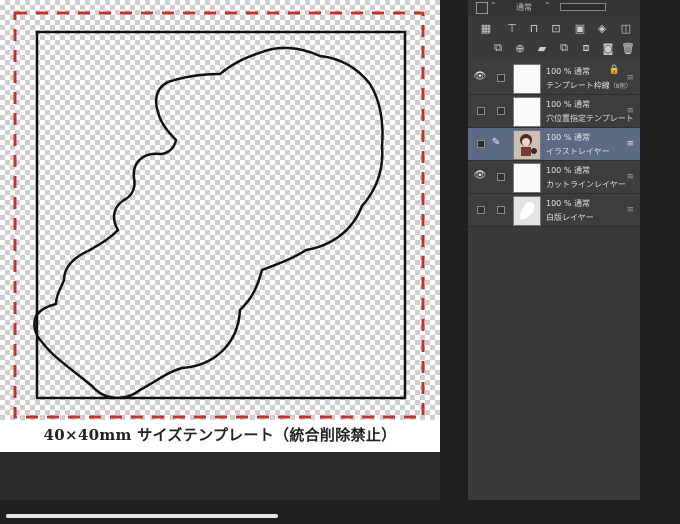 Image resolution: width=680 pixels, height=524 pixels. Describe the element at coordinates (142, 516) in the screenshot. I see `home-indicator` at that location.